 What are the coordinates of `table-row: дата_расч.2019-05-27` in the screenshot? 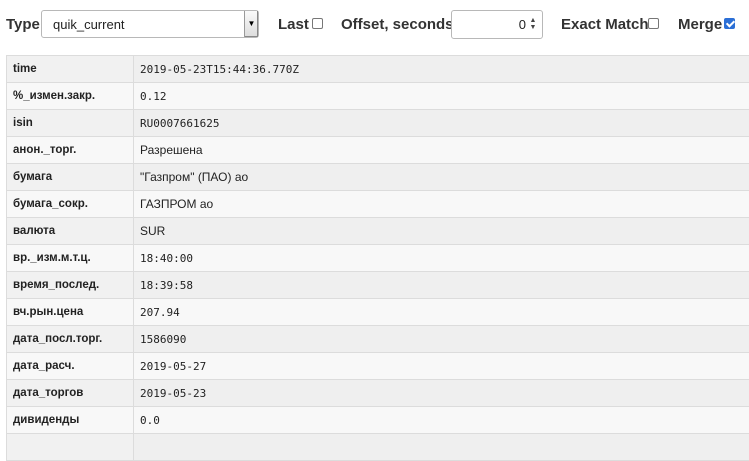 It's located at (378, 366).